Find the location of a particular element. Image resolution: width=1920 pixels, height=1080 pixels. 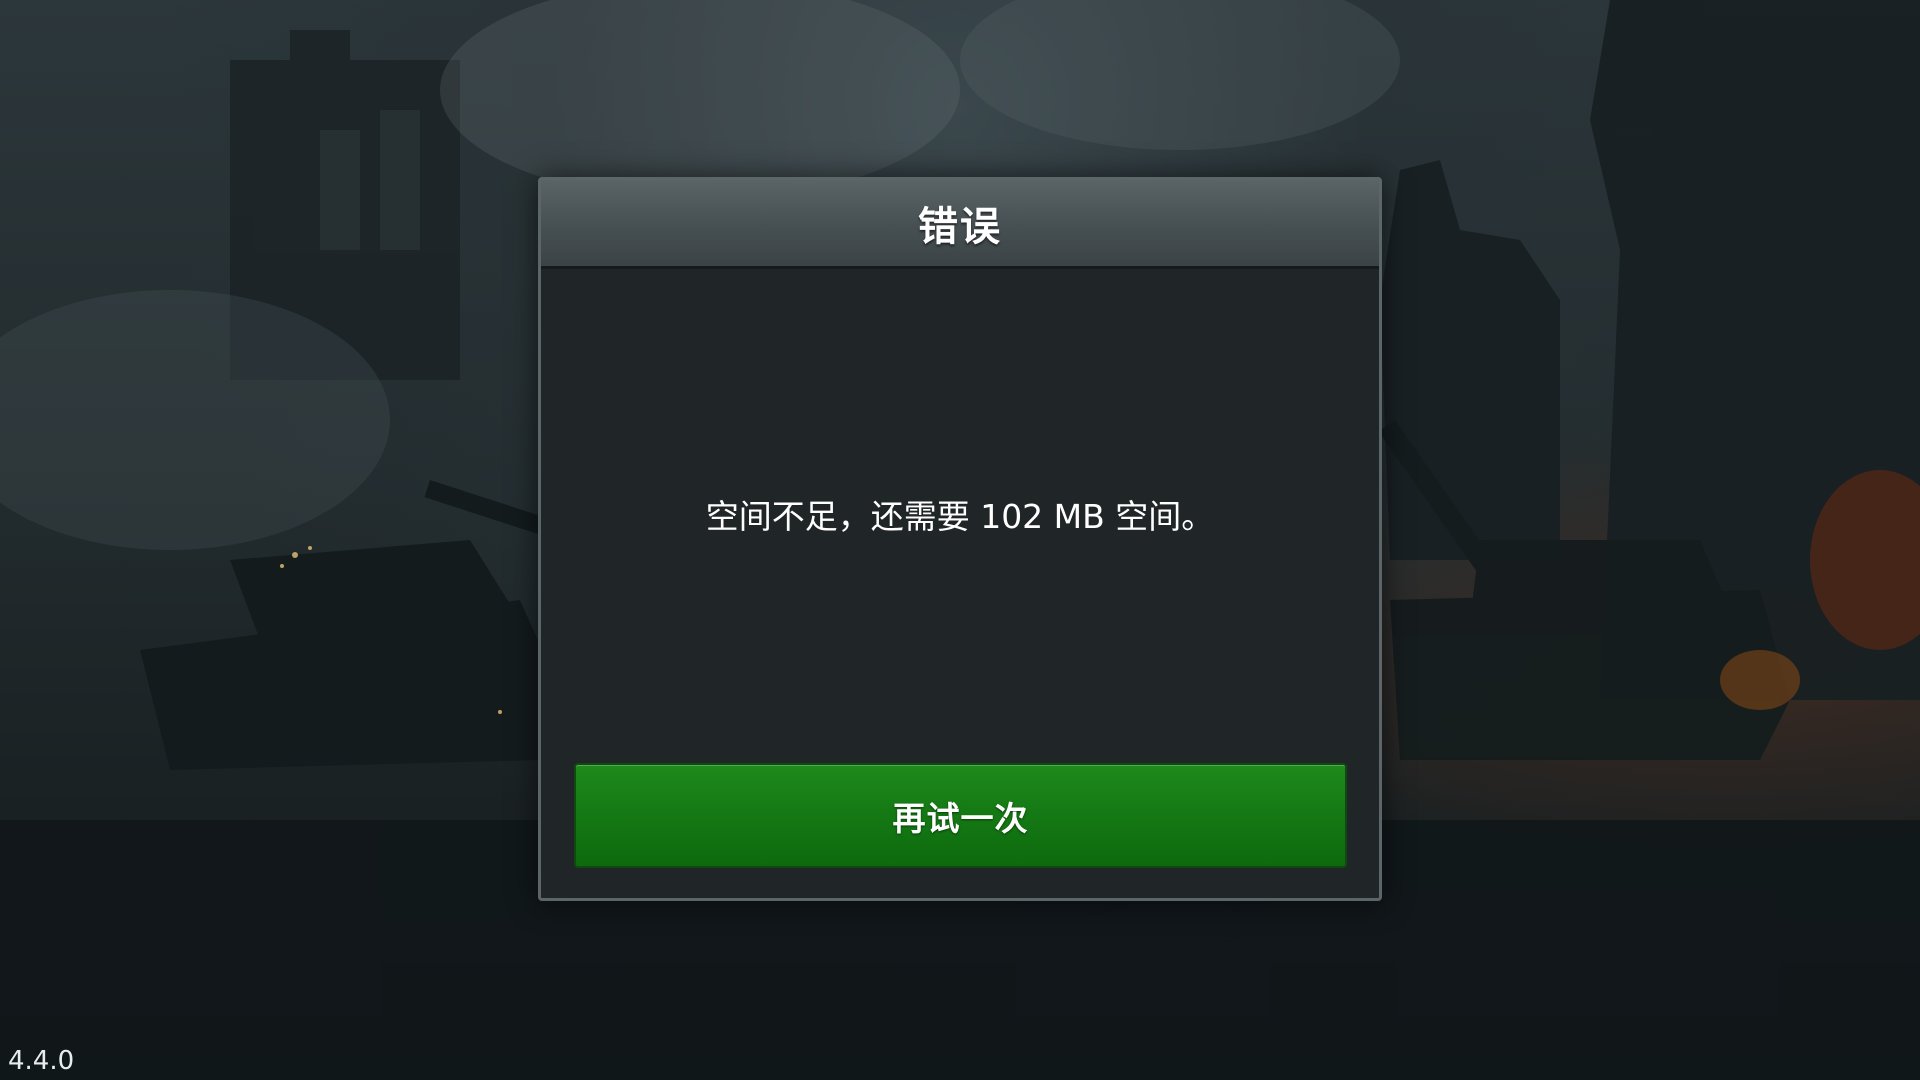

error-message: 空间不足，还需要 102 MB 空间。 is located at coordinates (960, 516).